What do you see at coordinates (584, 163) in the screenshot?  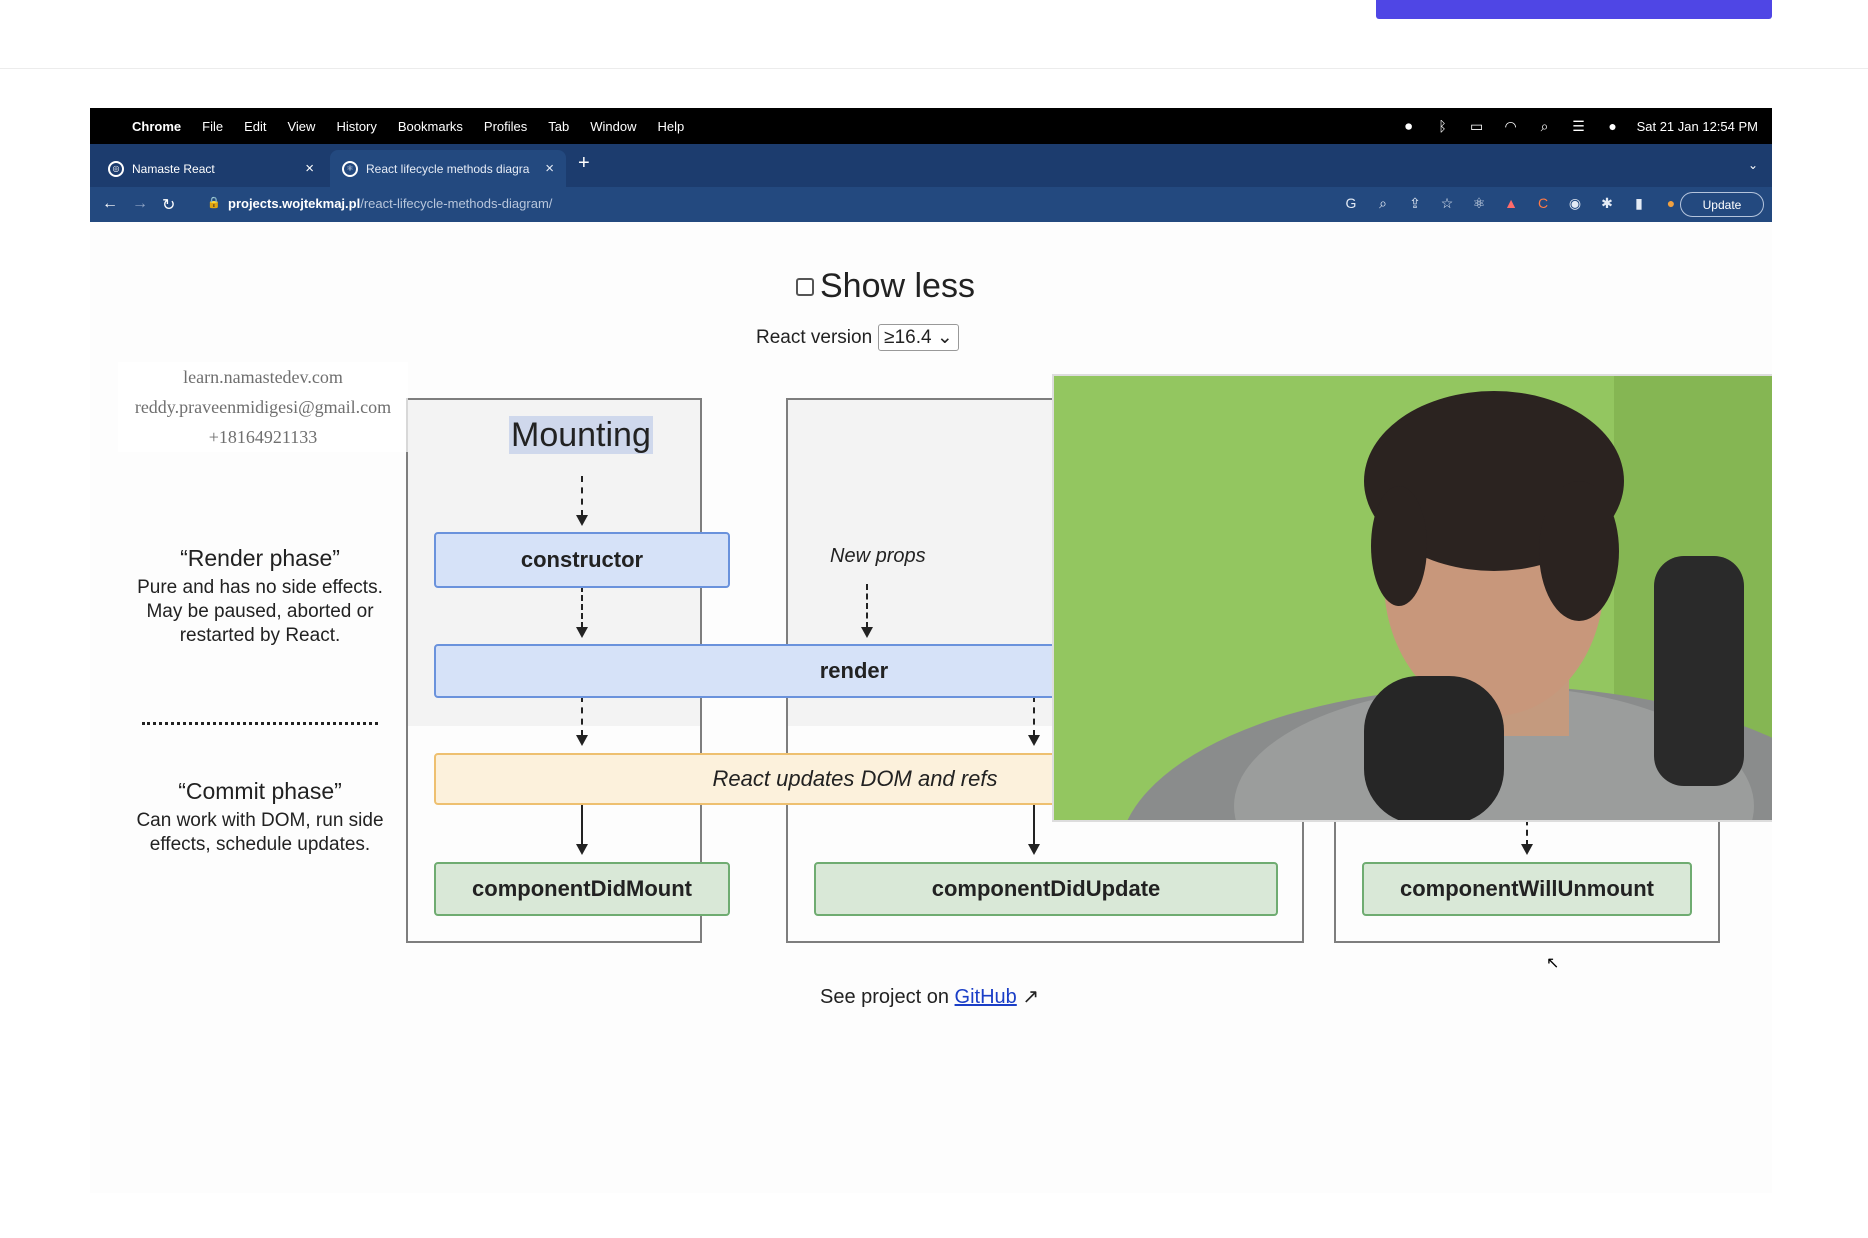 I see `new-tab-icon: +` at bounding box center [584, 163].